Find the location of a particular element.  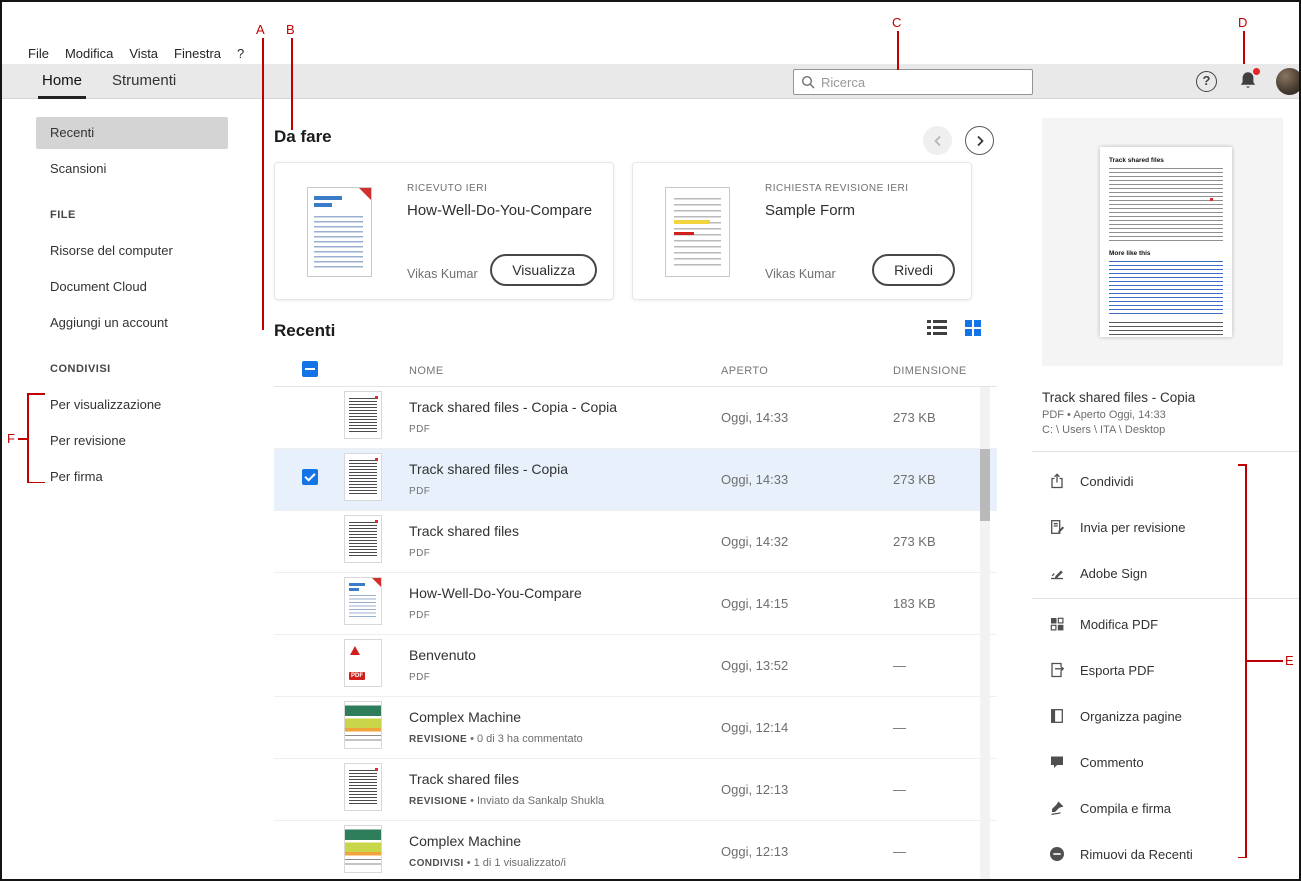

action-adobe-sign: Adobe Sign is located at coordinates (1165, 573).